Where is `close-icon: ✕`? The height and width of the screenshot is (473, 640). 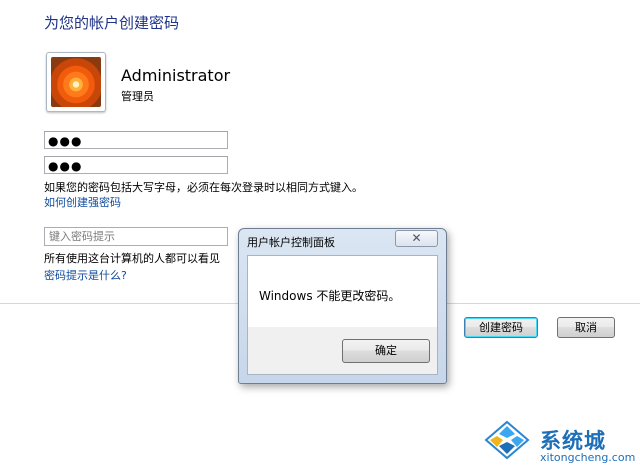
close-icon: ✕ is located at coordinates (416, 238).